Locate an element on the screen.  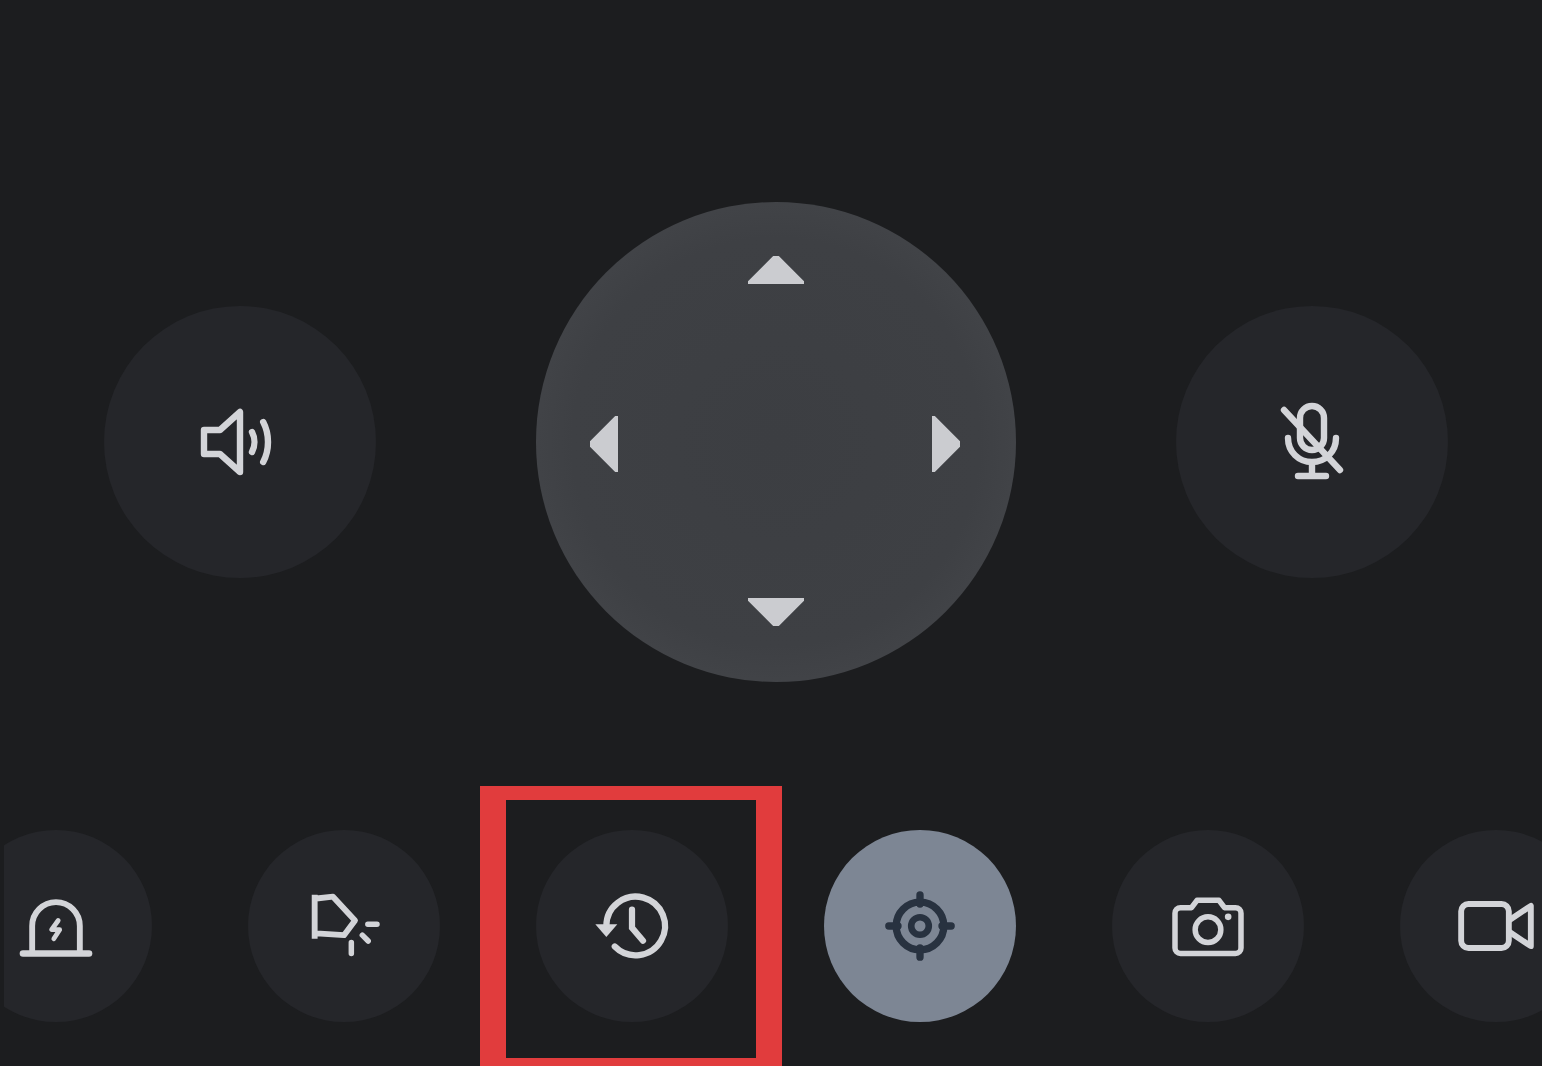
triangle-left-icon is located at coordinates (603, 444).